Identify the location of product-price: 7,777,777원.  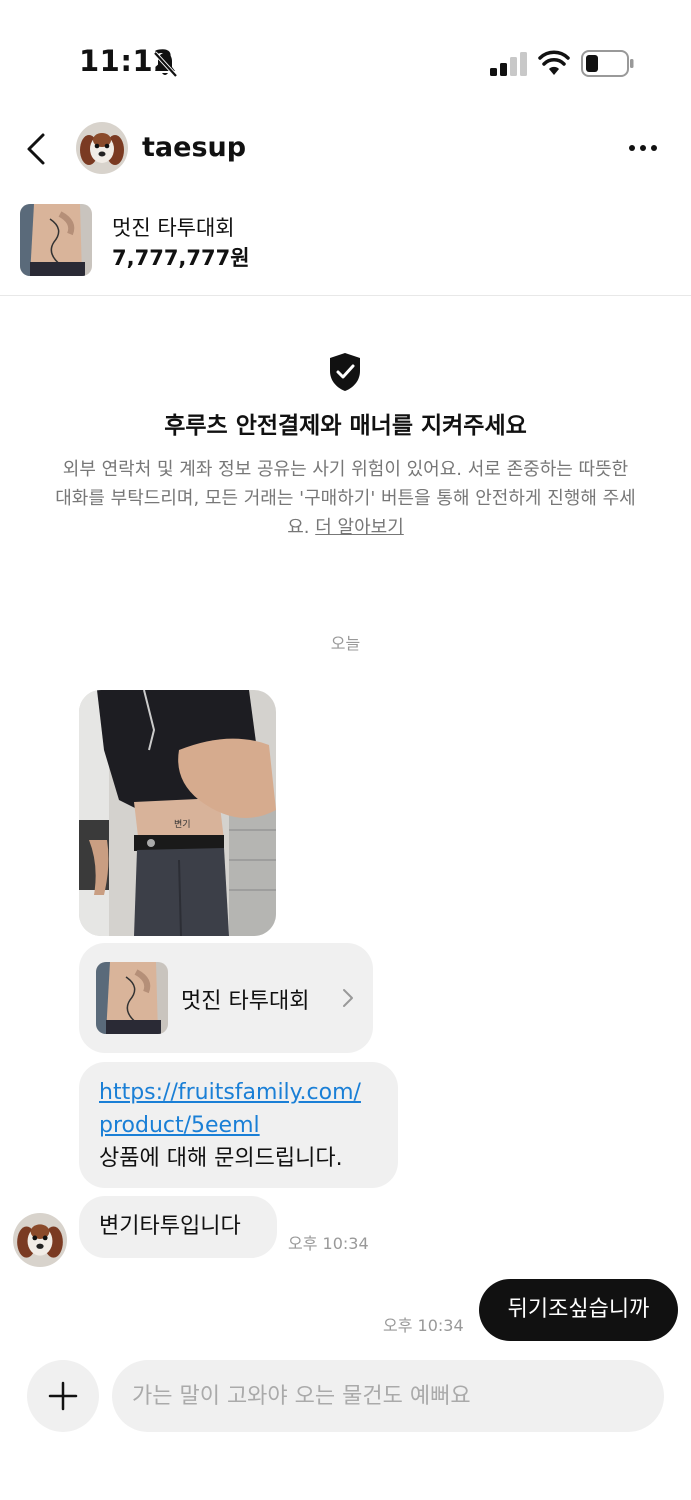
(181, 258).